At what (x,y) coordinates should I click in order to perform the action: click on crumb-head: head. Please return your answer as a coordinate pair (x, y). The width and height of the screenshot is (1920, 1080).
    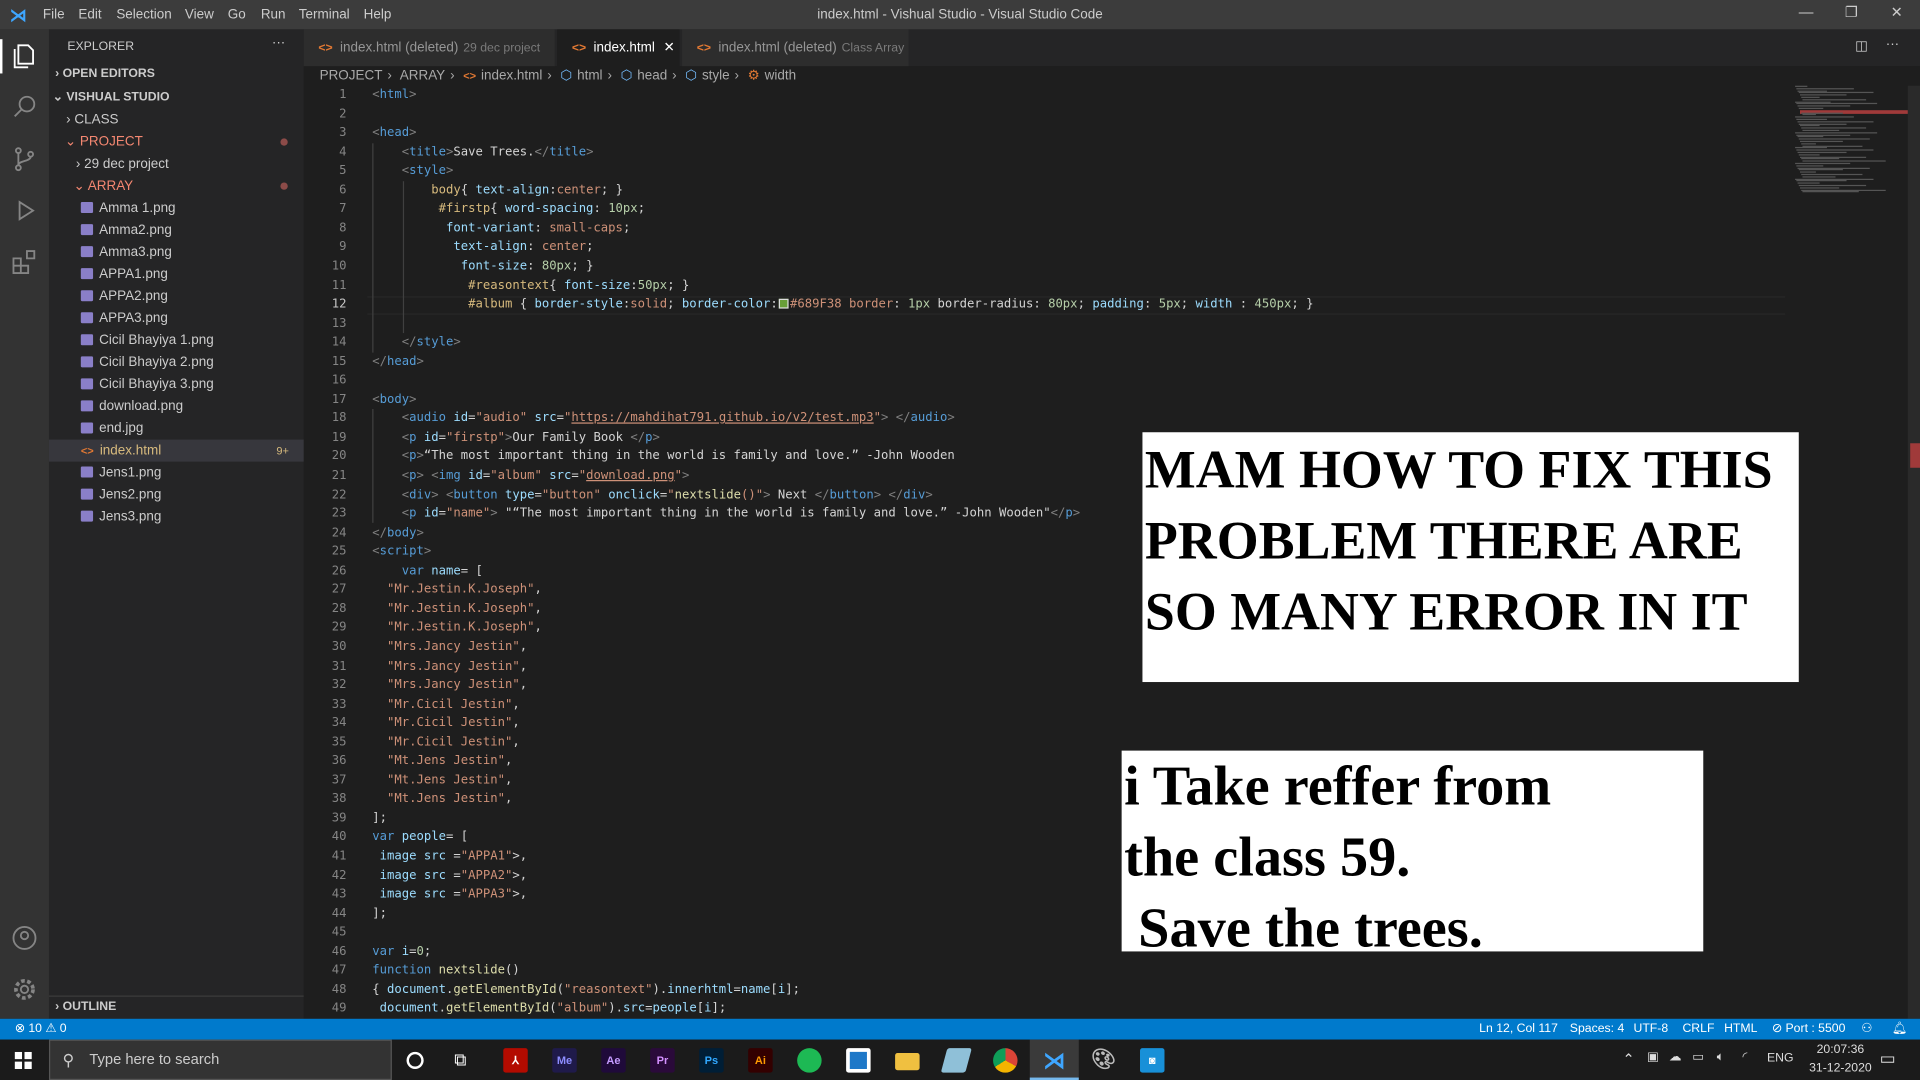
    Looking at the image, I should click on (652, 76).